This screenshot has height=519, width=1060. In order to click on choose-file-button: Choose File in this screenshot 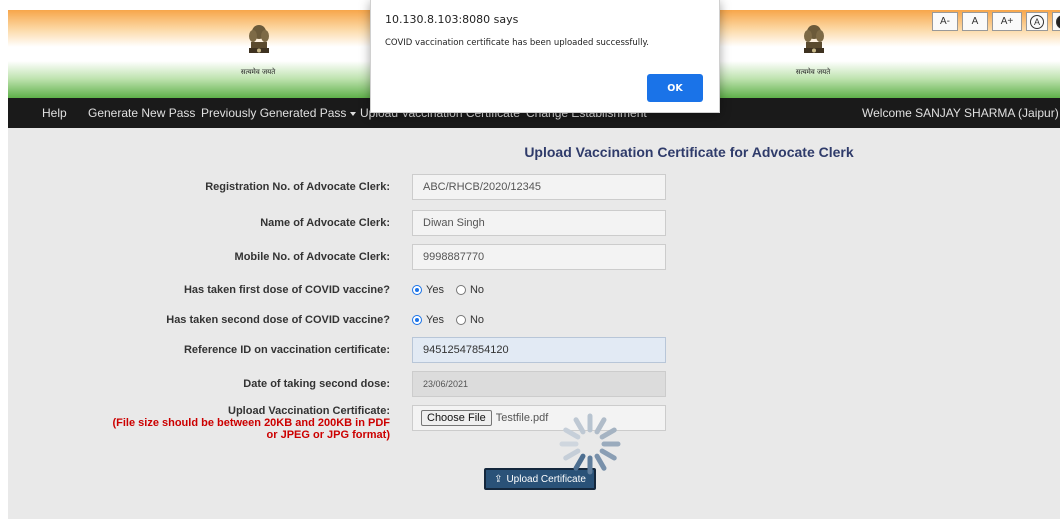, I will do `click(456, 418)`.